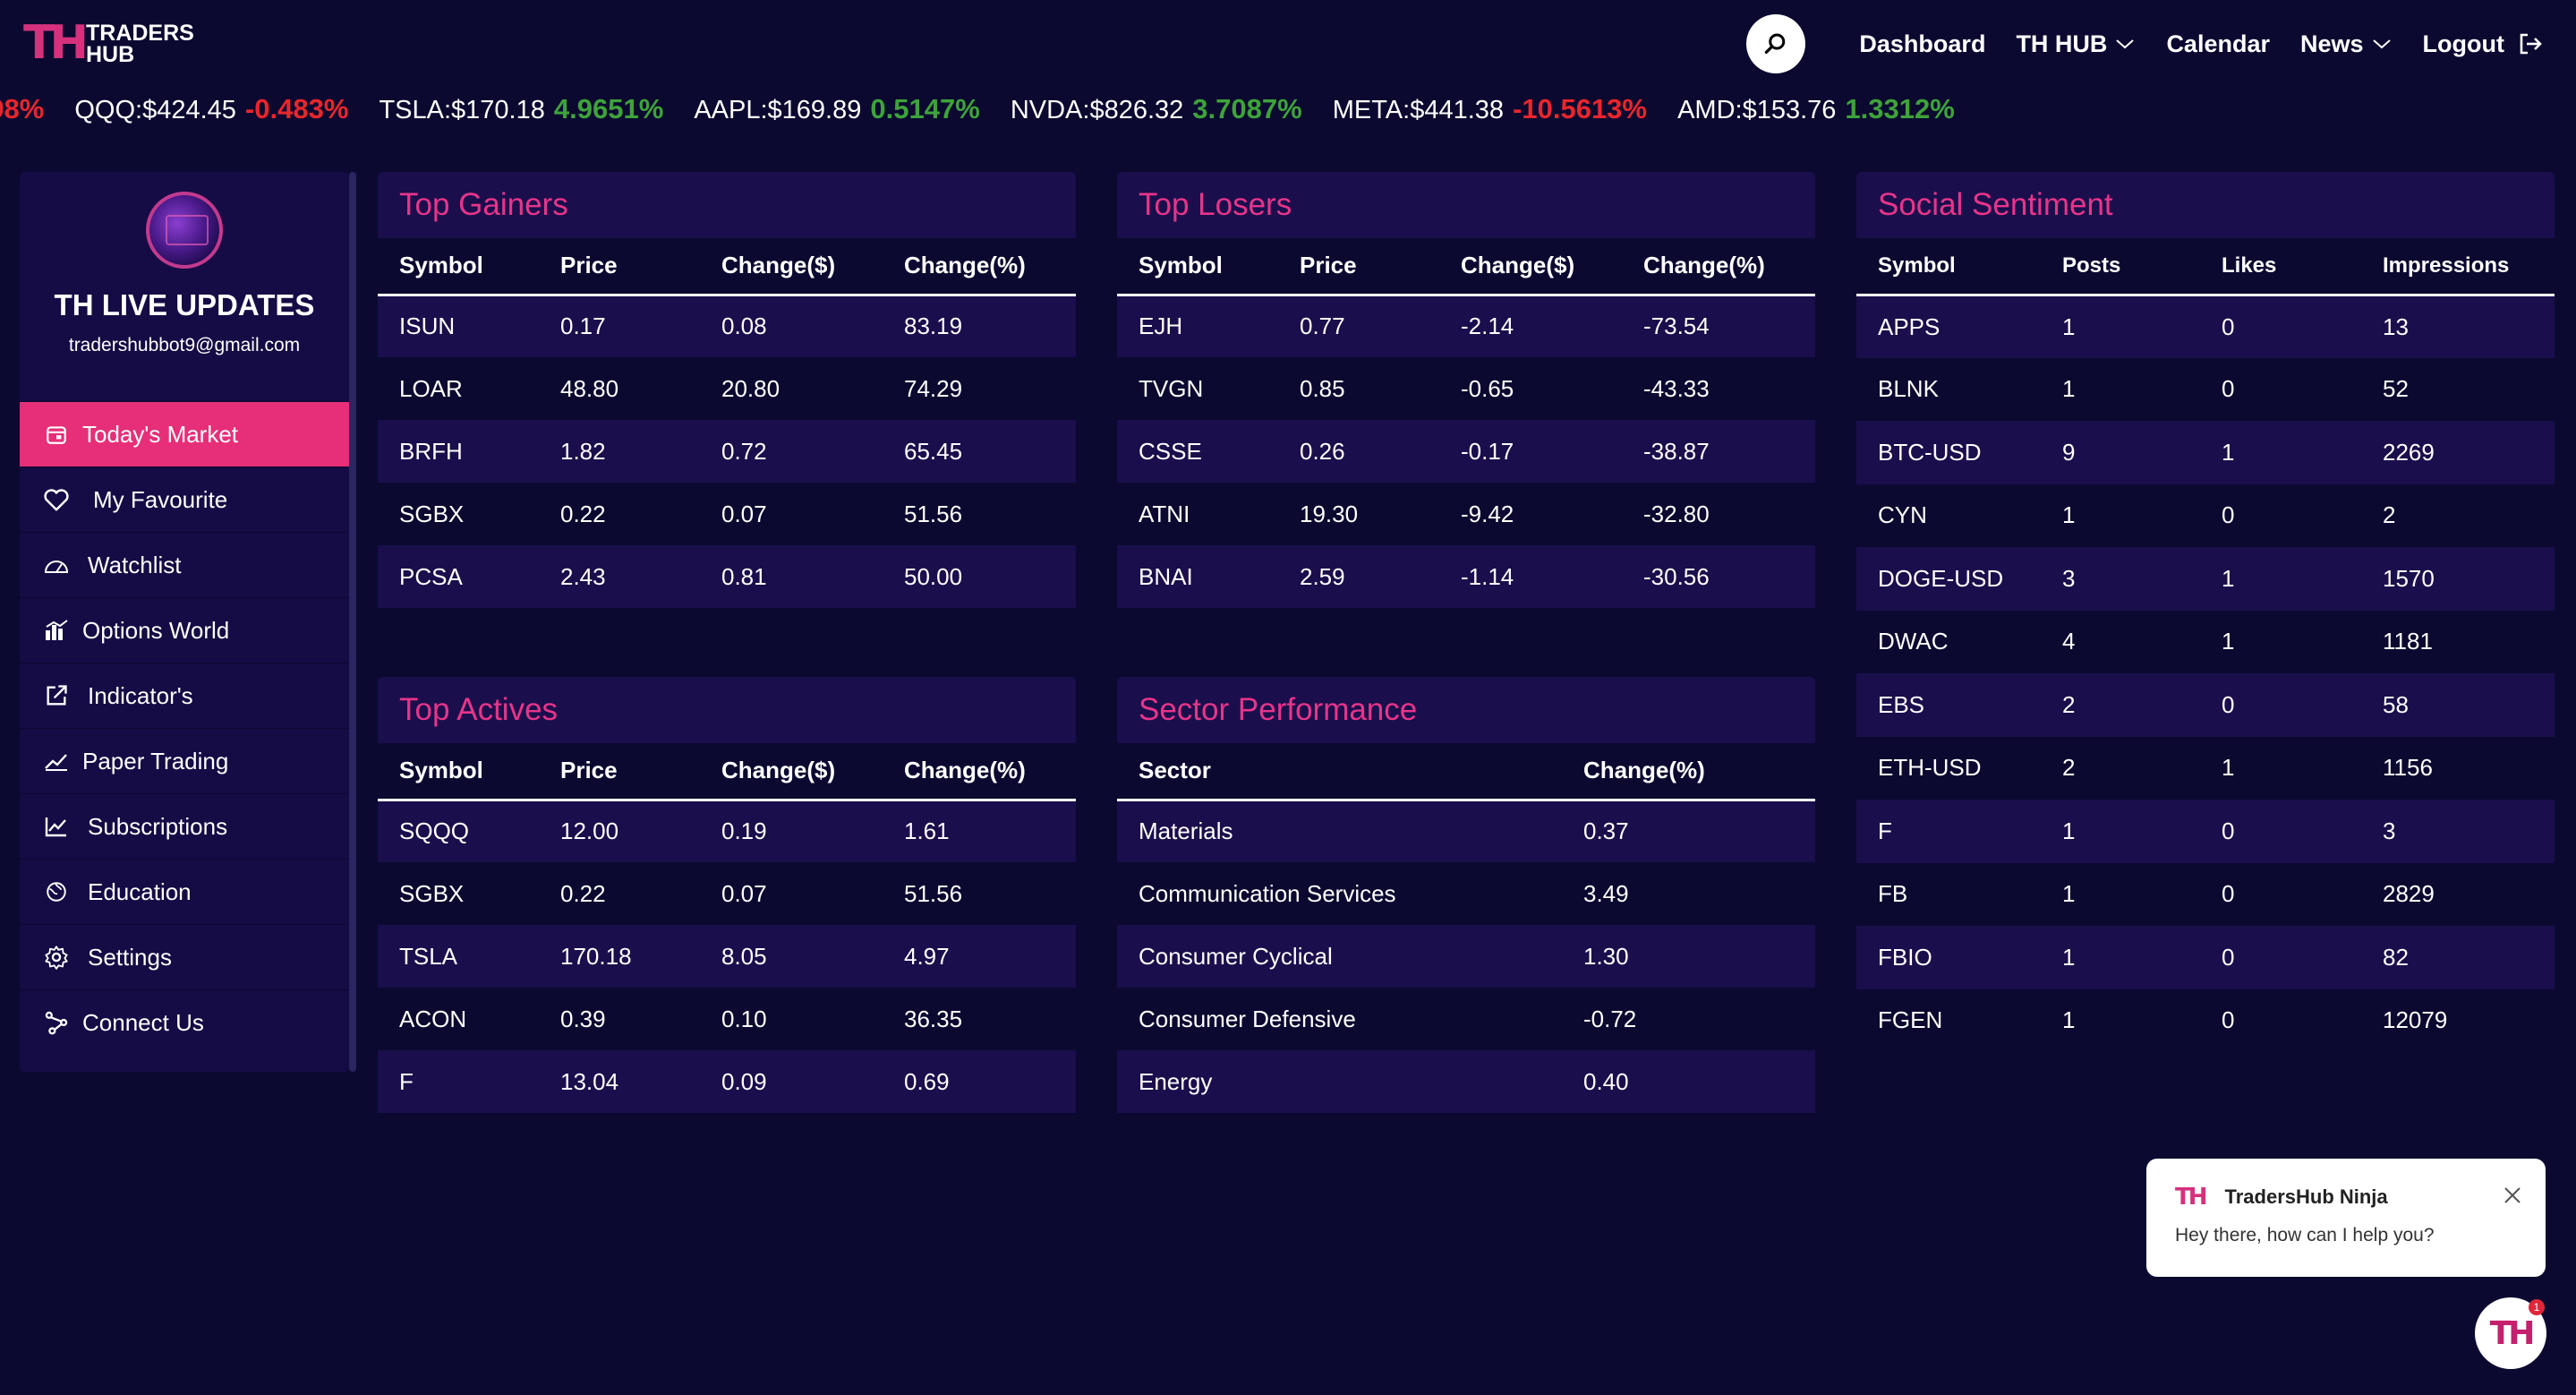  I want to click on chat-launcher-button: TH 1, so click(2510, 1333).